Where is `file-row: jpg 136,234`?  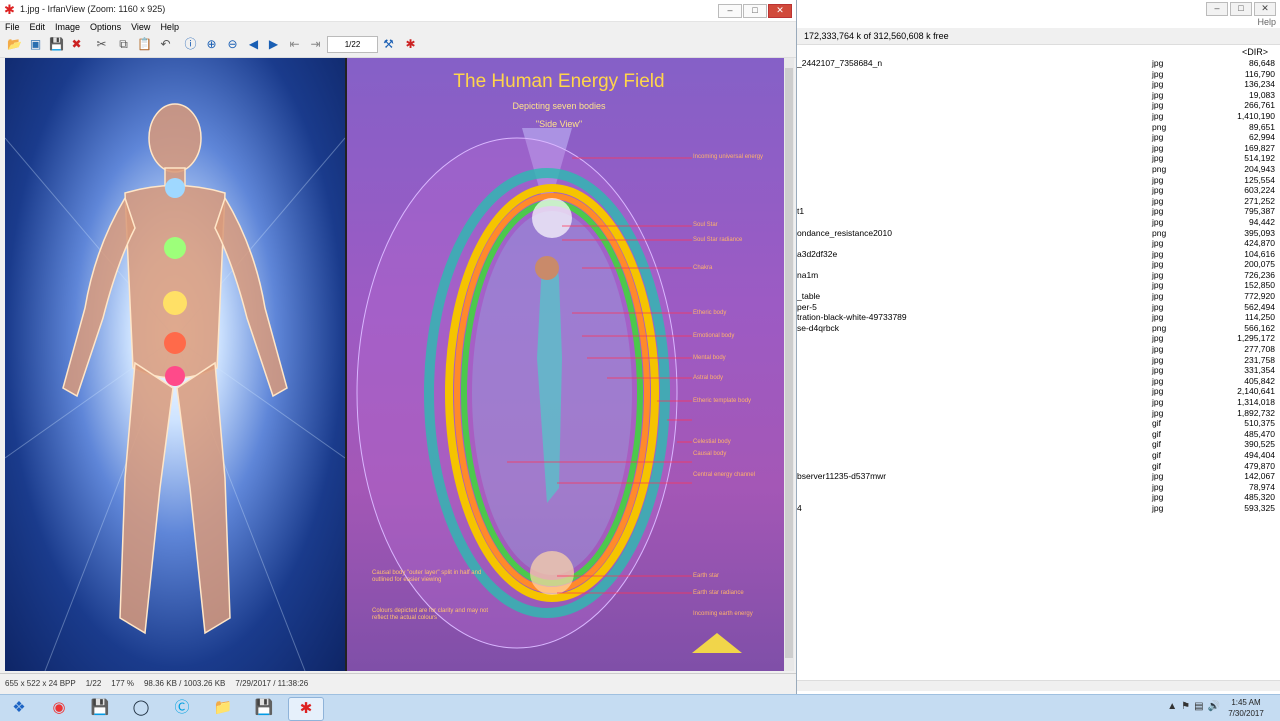
file-row: jpg 136,234 is located at coordinates (1038, 84).